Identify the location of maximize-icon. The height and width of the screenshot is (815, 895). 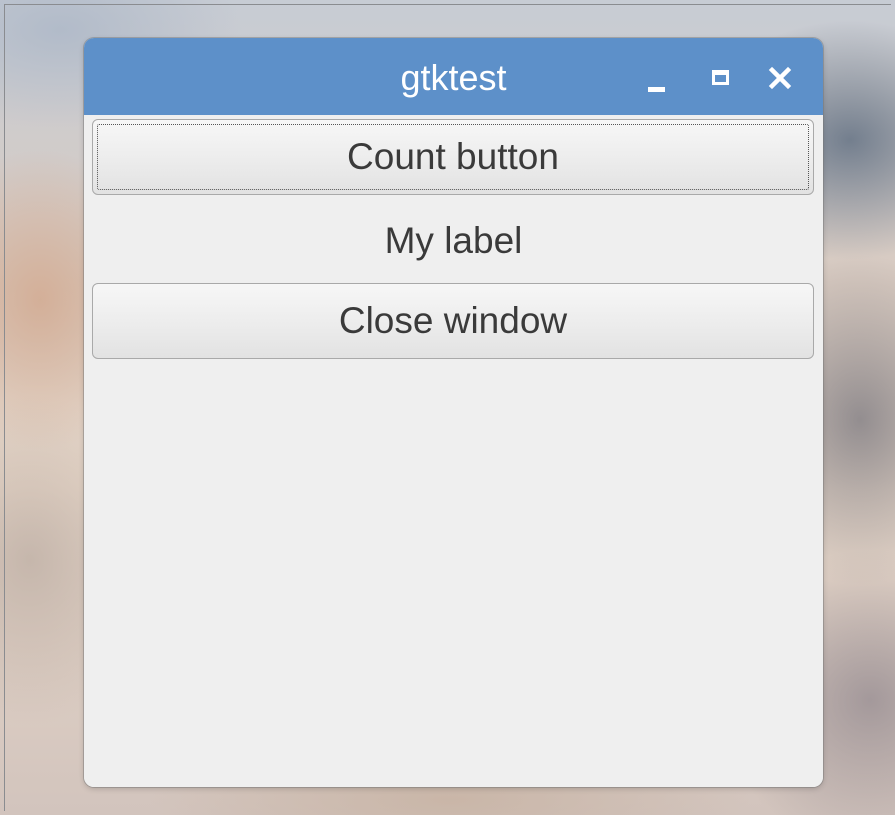
(720, 77).